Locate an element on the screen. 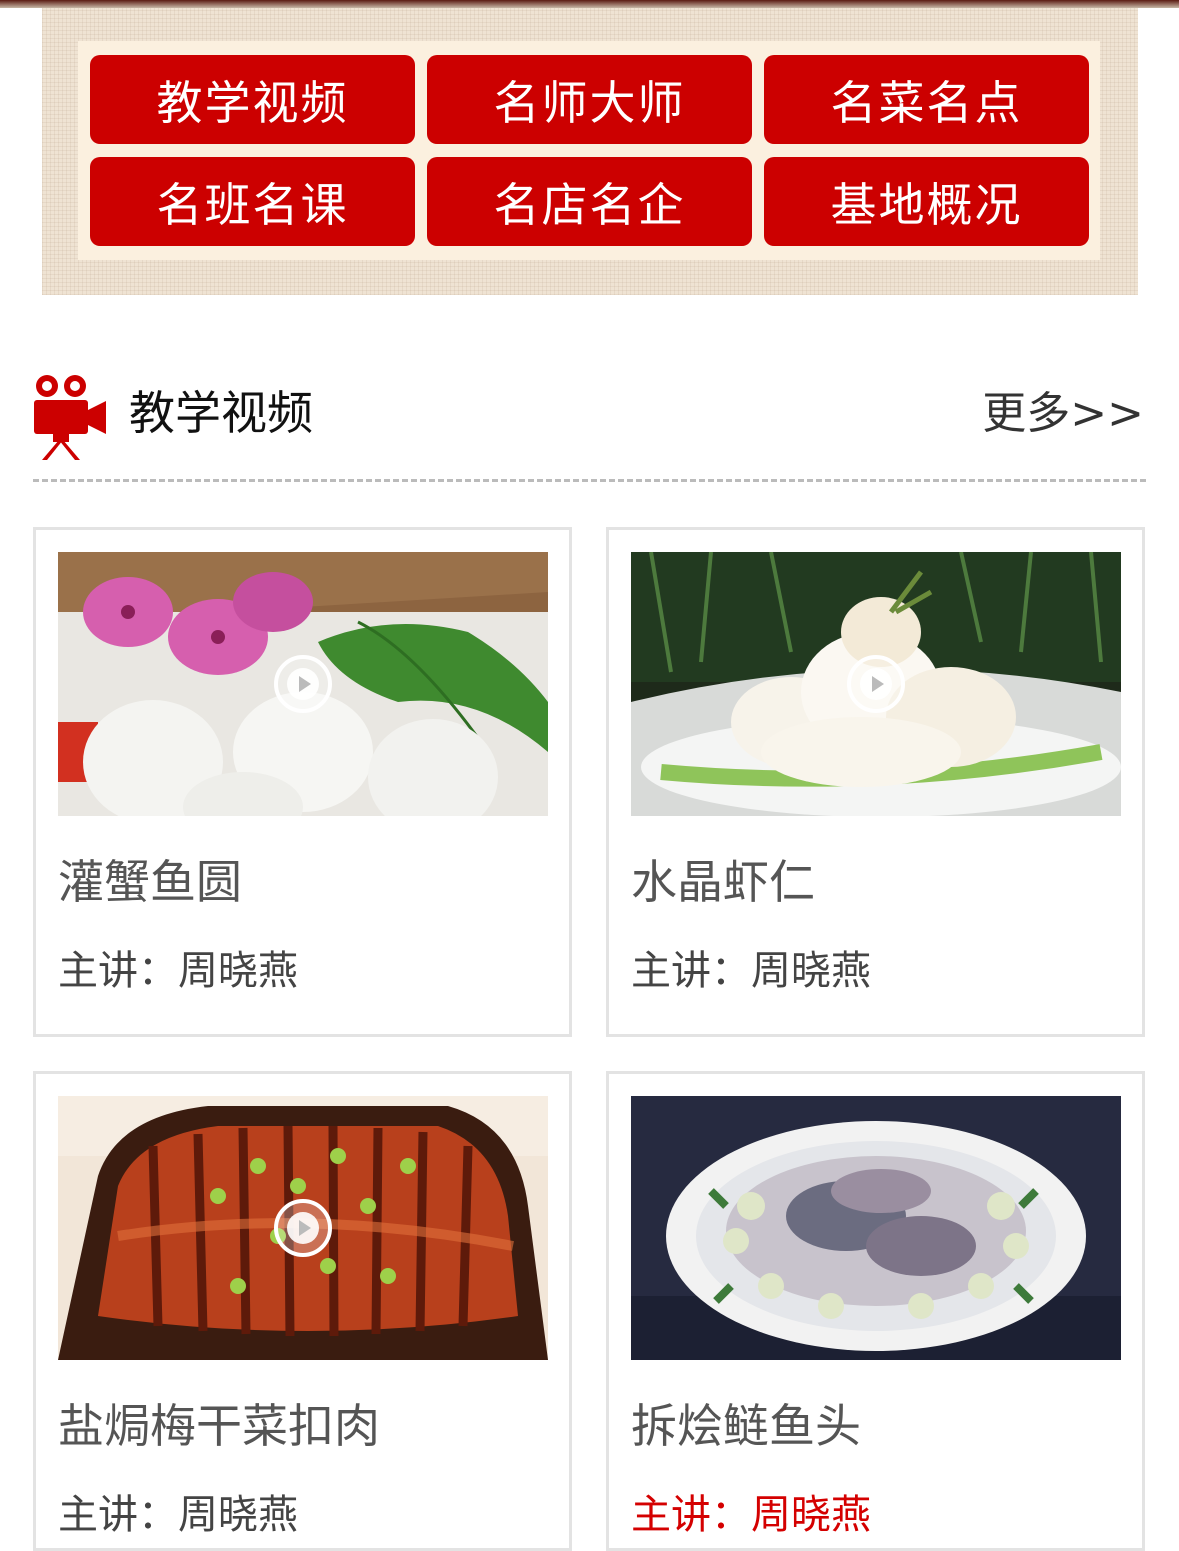 This screenshot has height=1551, width=1179. video-title: 拆烩鲢鱼头 is located at coordinates (746, 1426).